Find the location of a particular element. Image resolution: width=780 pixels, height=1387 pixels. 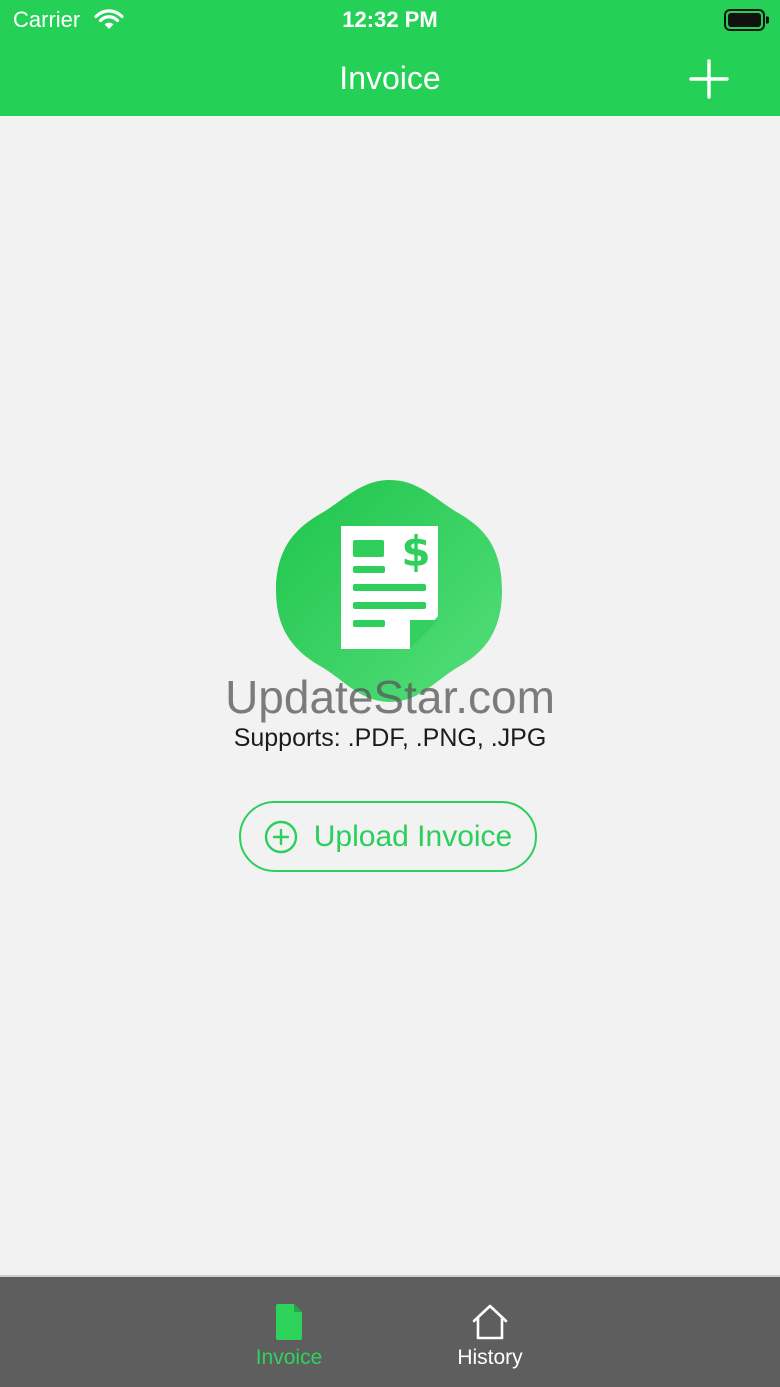

tab-invoice-label: Invoice is located at coordinates (289, 1357).